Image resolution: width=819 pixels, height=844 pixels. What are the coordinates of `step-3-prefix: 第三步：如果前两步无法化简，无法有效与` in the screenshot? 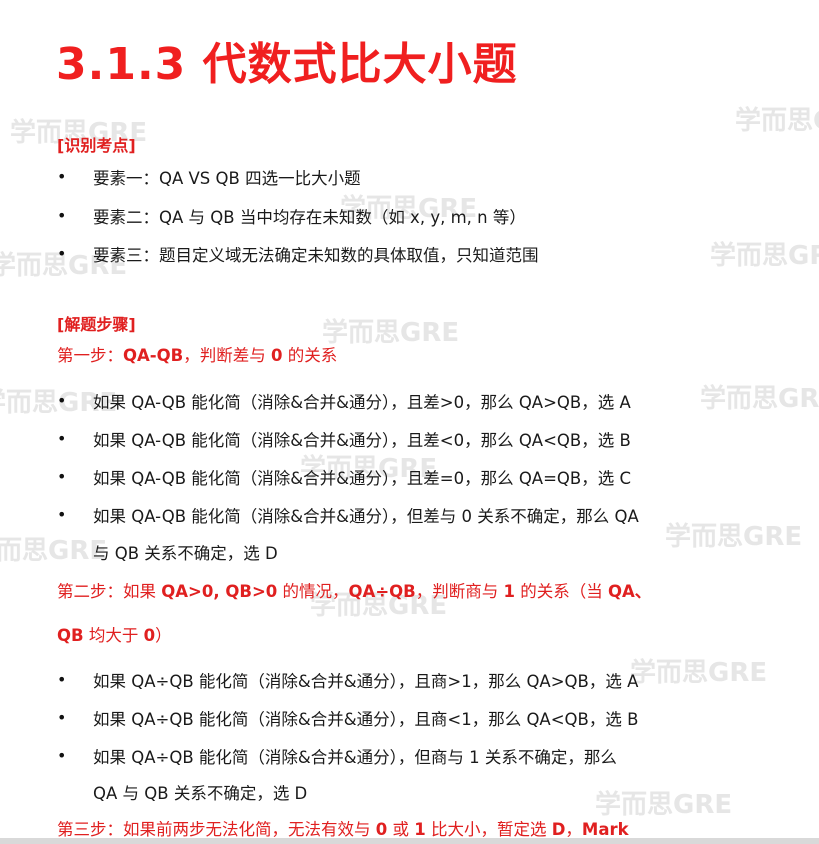 It's located at (216, 829).